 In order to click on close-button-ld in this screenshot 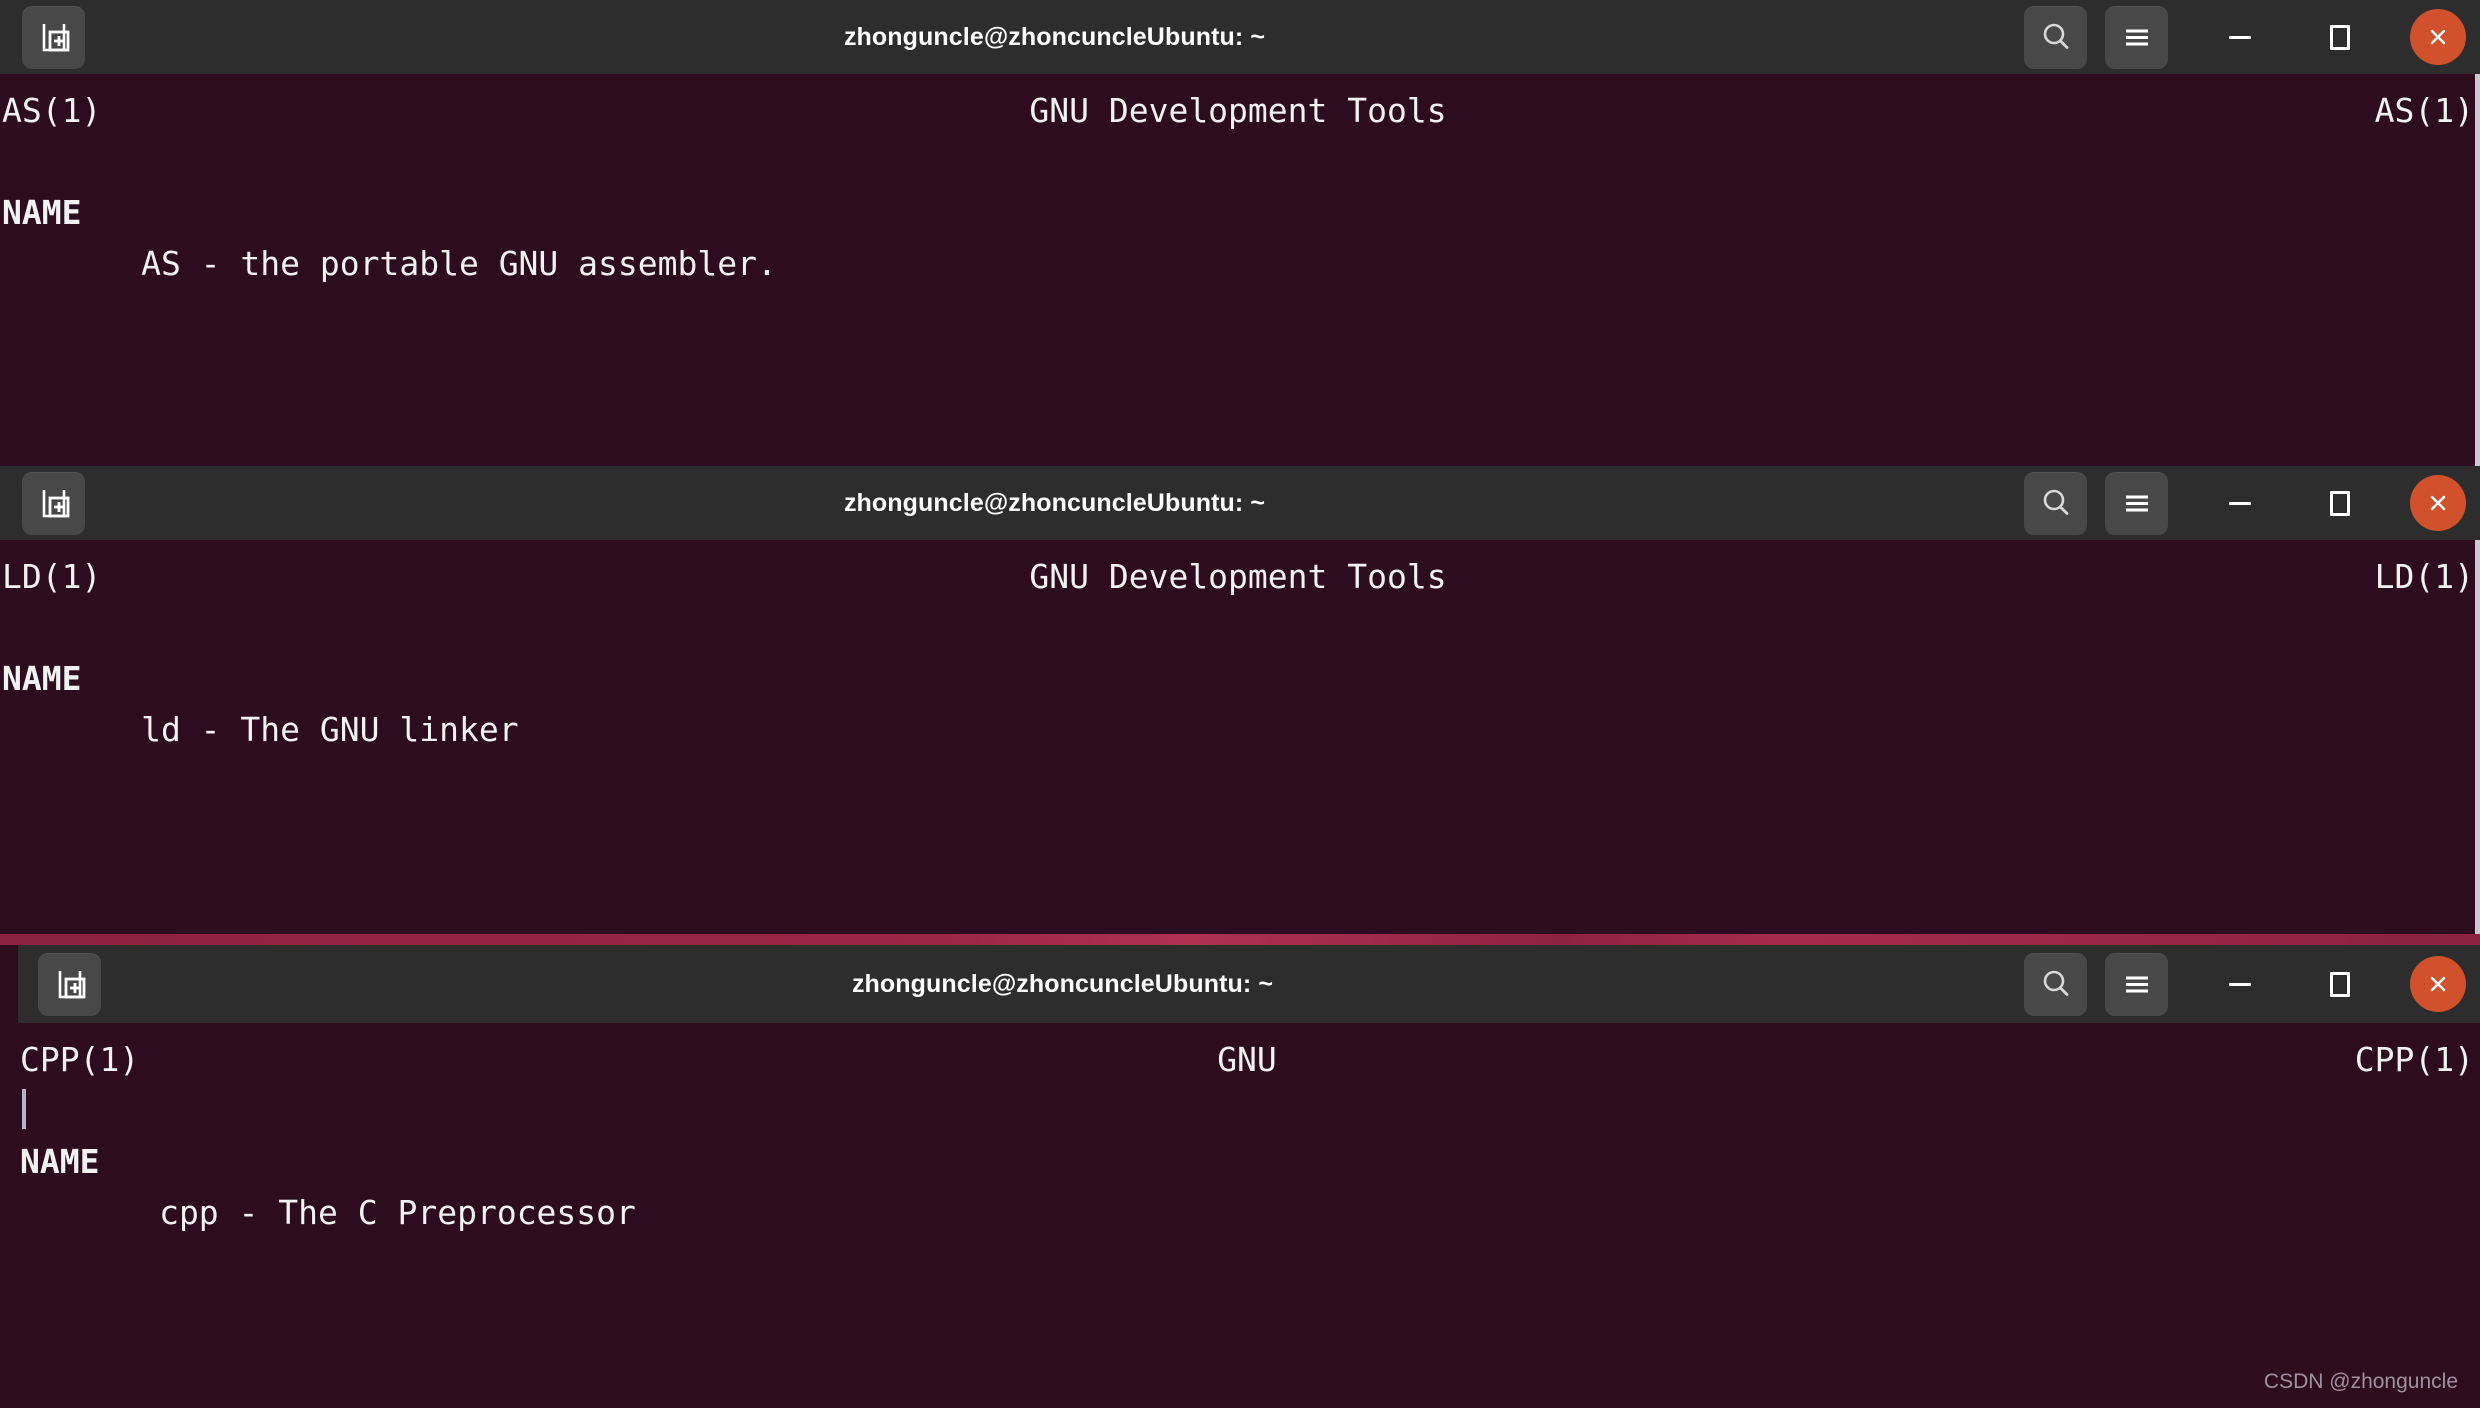, I will do `click(2438, 503)`.